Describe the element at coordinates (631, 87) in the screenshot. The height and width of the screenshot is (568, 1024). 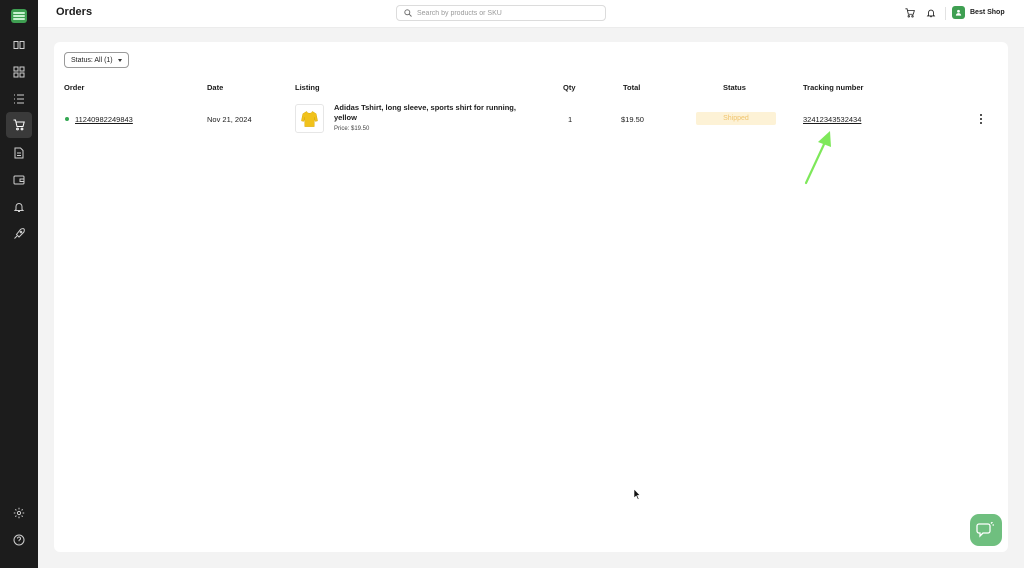
I see `column-header-total: Total` at that location.